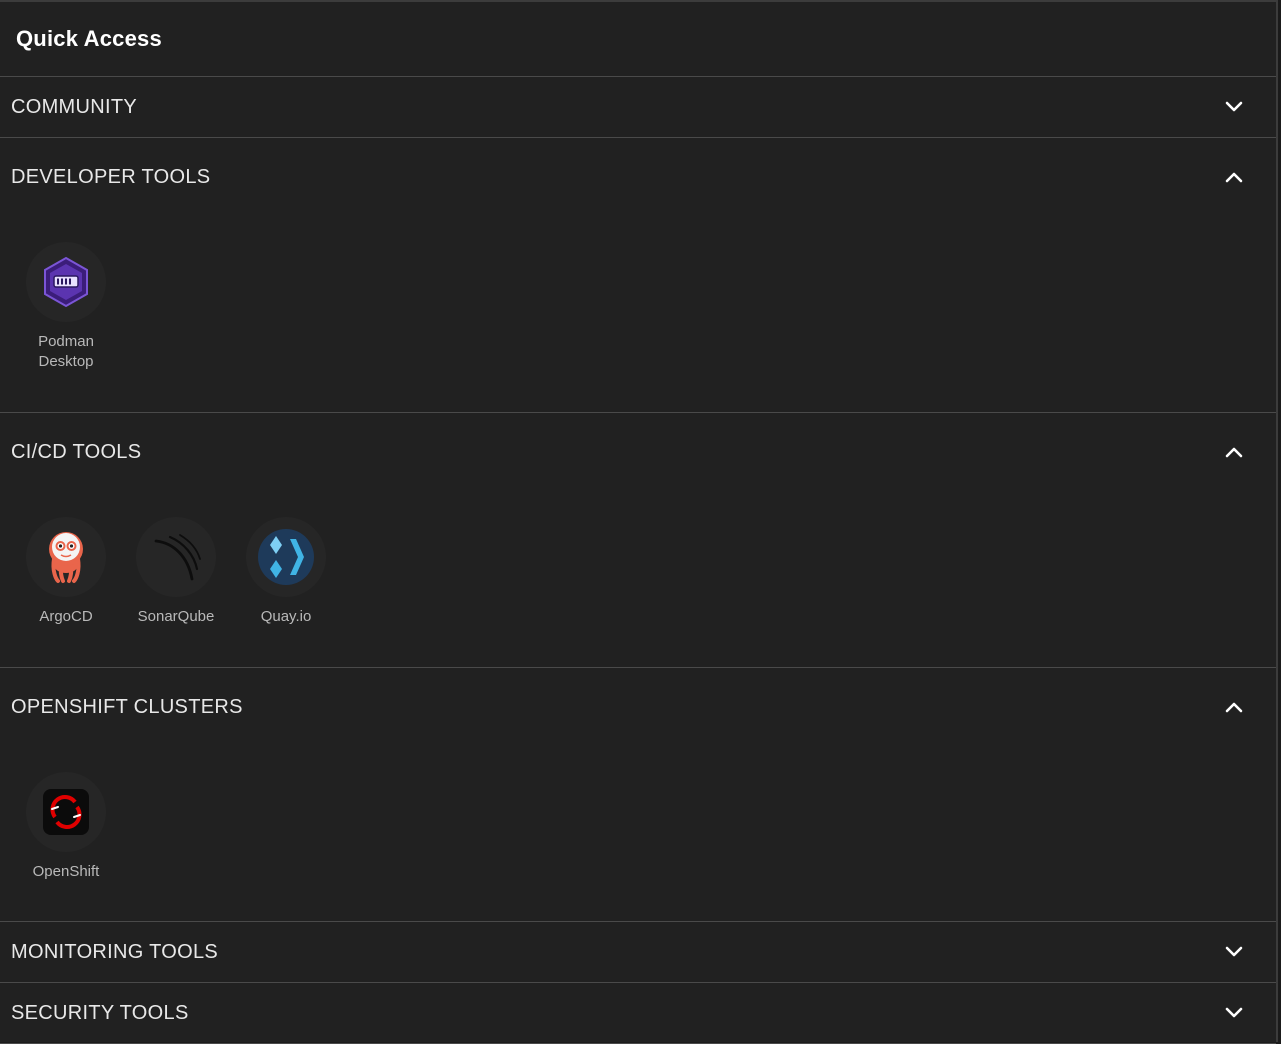  I want to click on section-toggle-cicd-tools: CI/CD TOOLS, so click(638, 452).